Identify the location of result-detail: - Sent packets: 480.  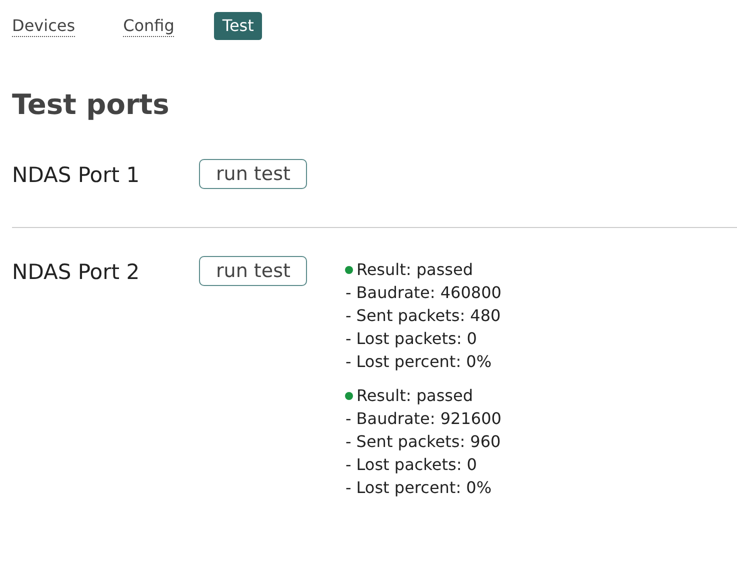
(423, 316).